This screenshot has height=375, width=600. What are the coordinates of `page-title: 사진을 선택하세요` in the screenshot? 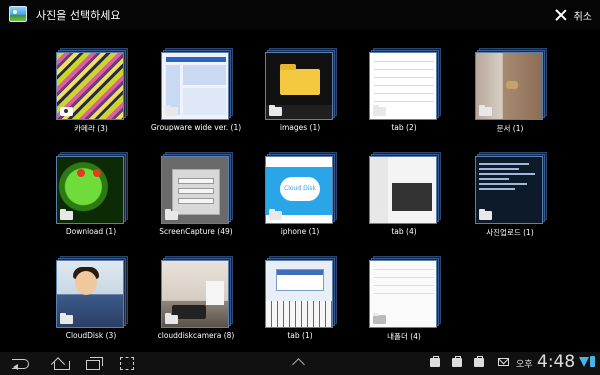 It's located at (78, 15).